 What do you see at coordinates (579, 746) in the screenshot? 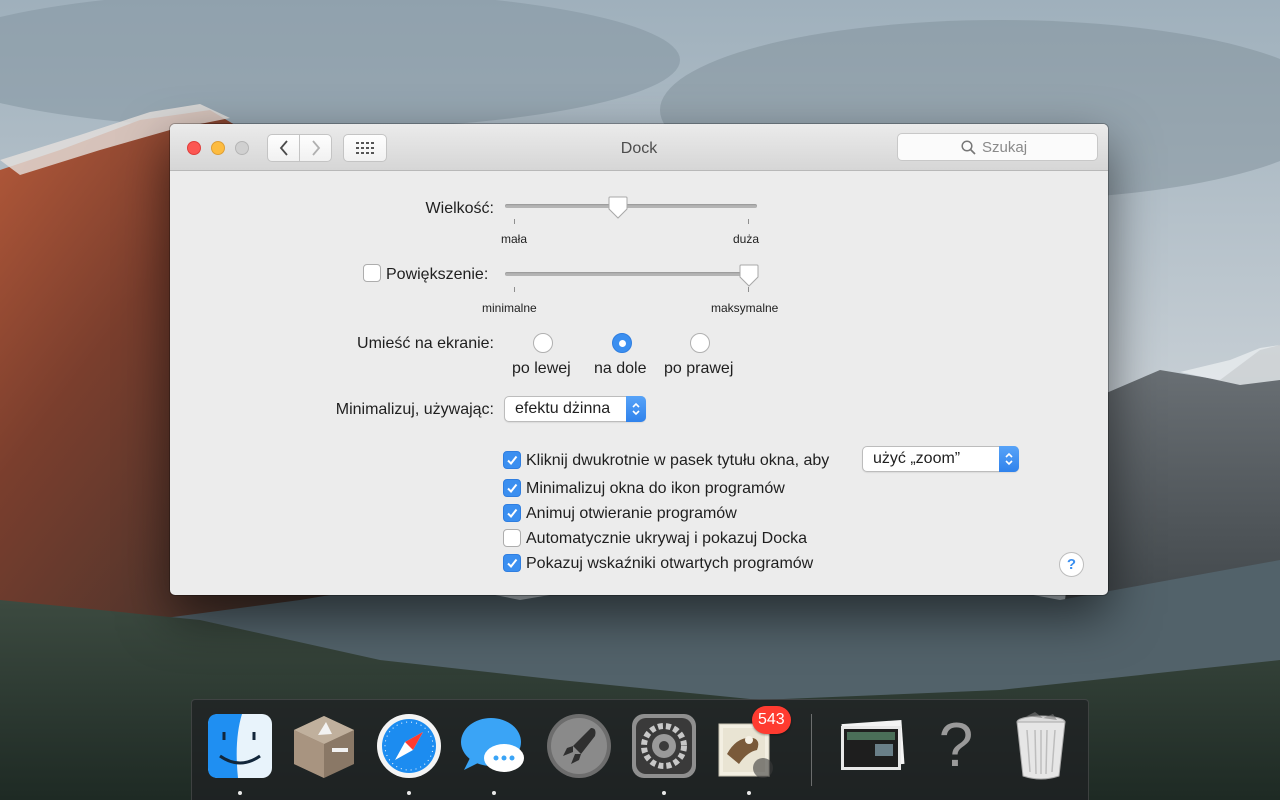
I see `launchpad-icon` at bounding box center [579, 746].